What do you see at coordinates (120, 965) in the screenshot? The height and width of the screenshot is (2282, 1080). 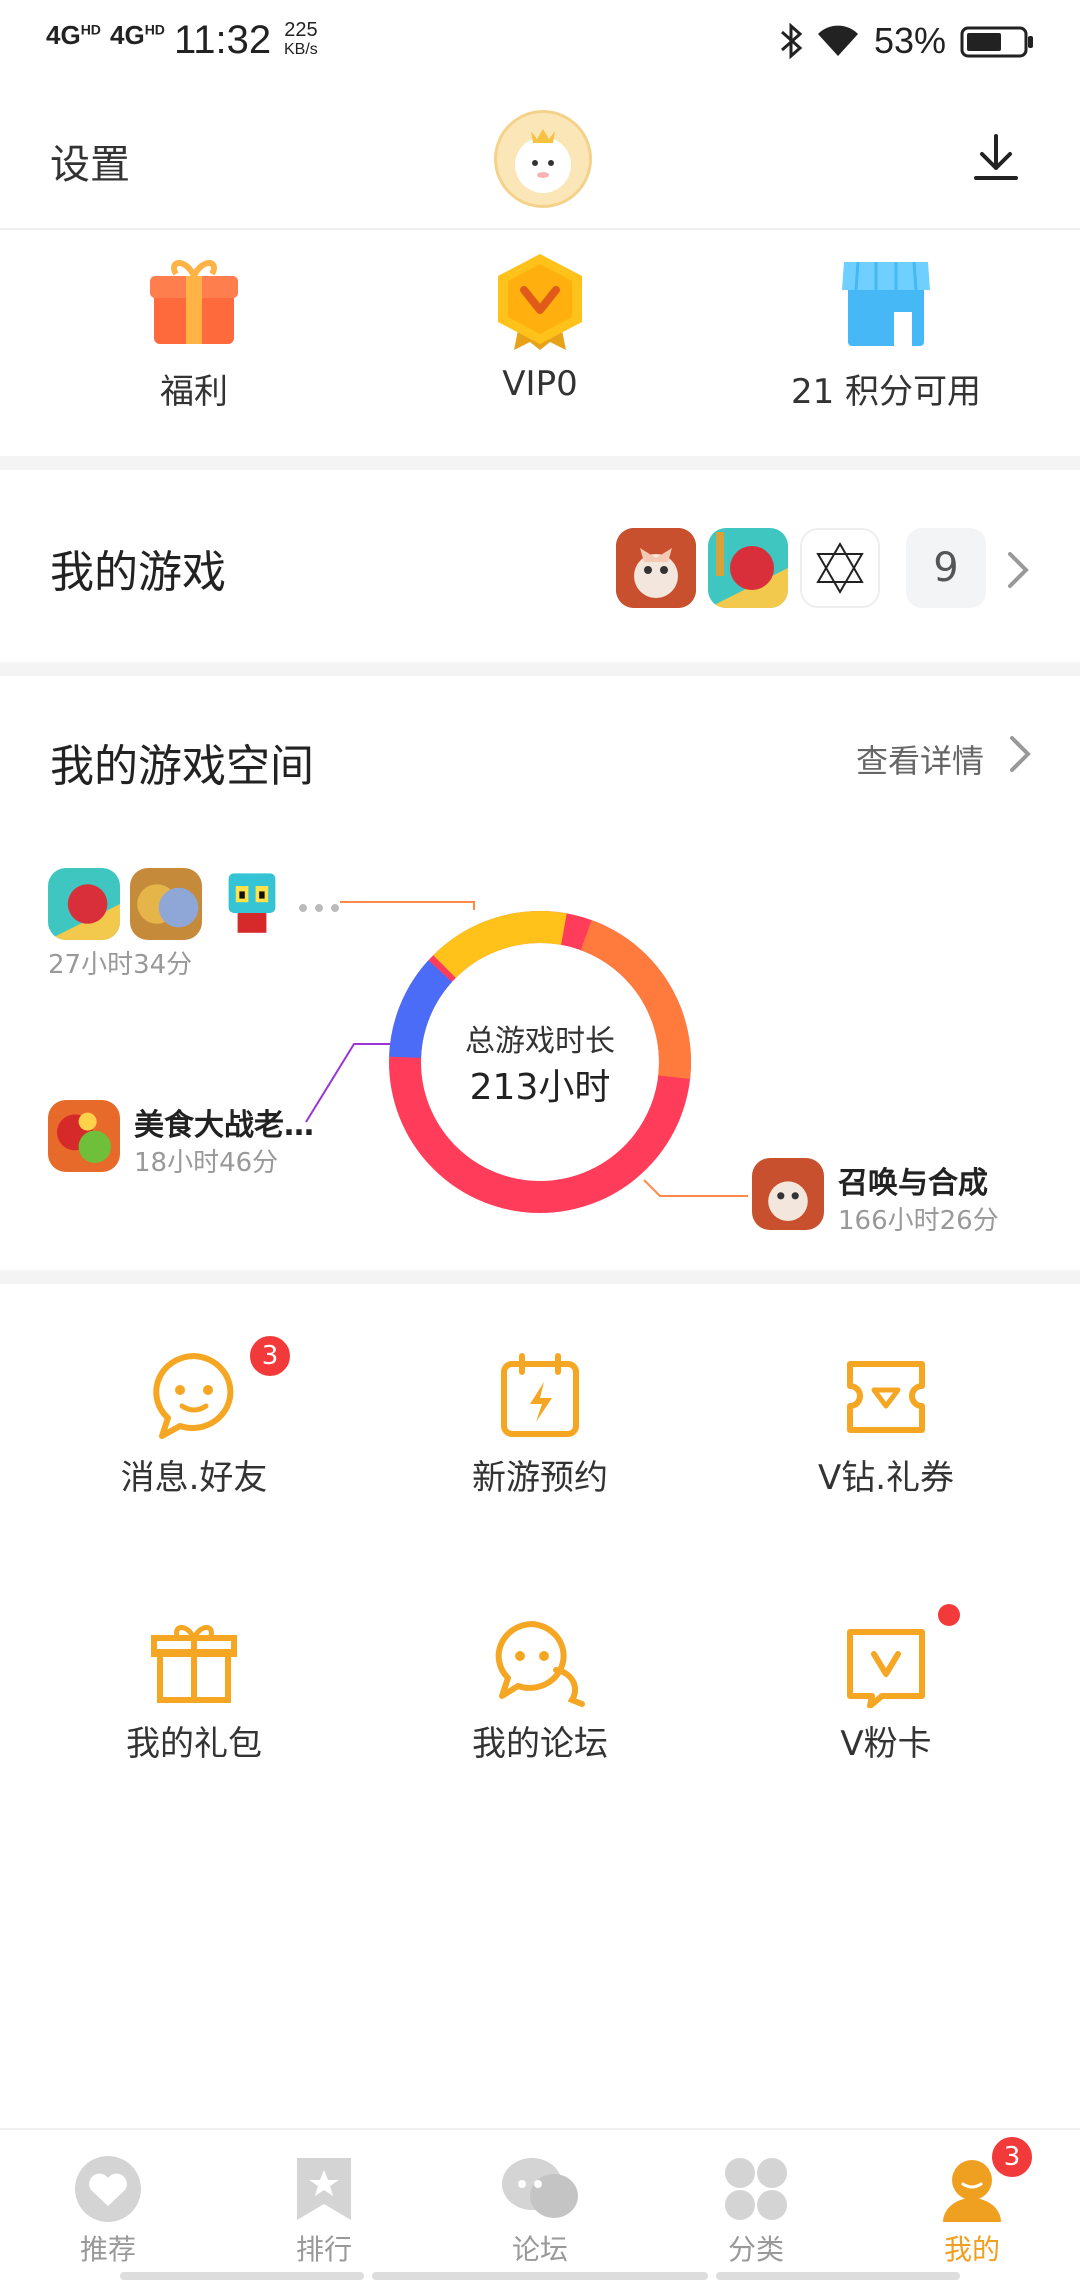 I see `others-time: 27小时34分` at bounding box center [120, 965].